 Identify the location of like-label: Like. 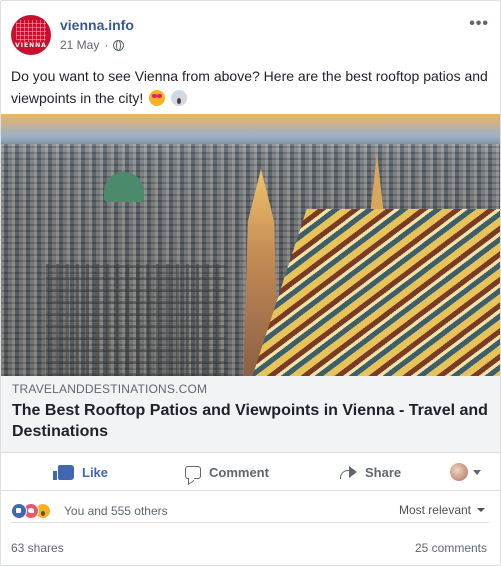
(95, 472).